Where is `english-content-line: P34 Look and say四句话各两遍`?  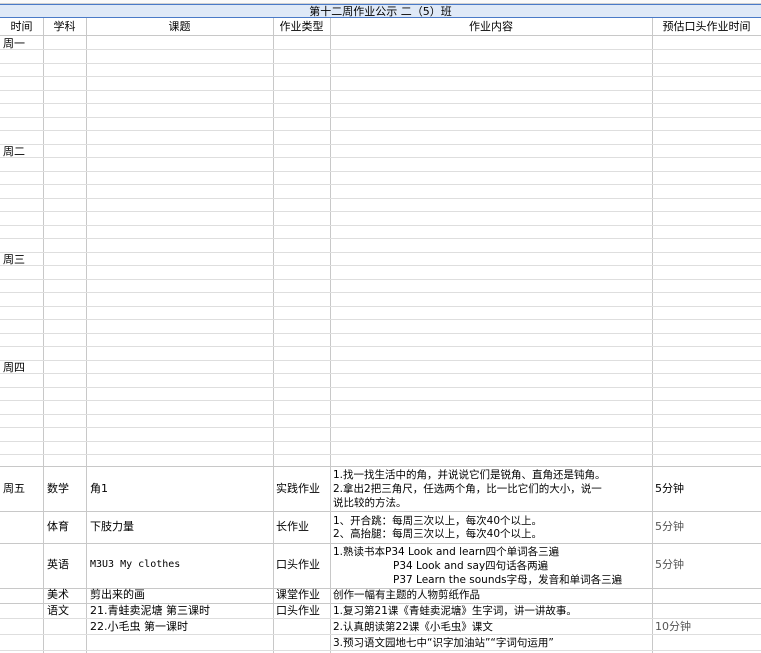 english-content-line: P34 Look and say四句话各两遍 is located at coordinates (470, 566).